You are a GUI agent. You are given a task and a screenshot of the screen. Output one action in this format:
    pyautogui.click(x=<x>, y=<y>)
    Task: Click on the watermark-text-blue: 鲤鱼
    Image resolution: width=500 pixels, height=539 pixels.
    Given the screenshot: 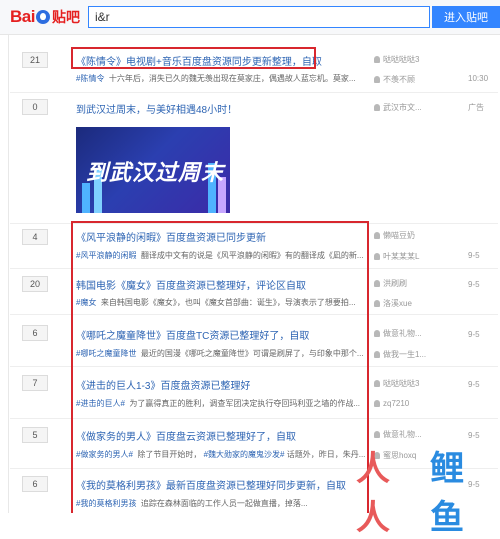 What is the action you would take?
    pyautogui.click(x=446, y=493)
    